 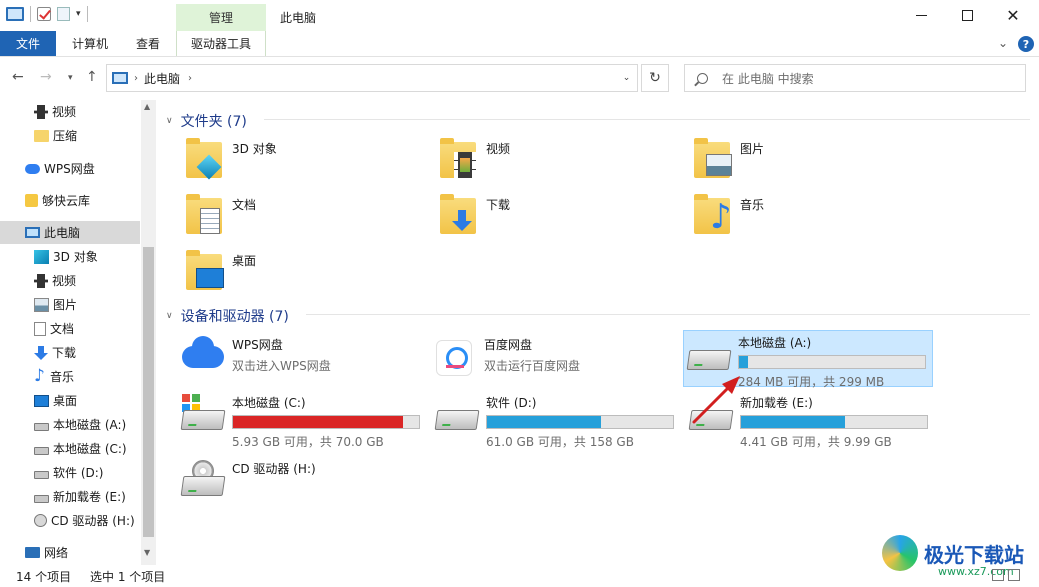 What do you see at coordinates (70, 111) in the screenshot?
I see `sidebar-item-videos-quick: 视频` at bounding box center [70, 111].